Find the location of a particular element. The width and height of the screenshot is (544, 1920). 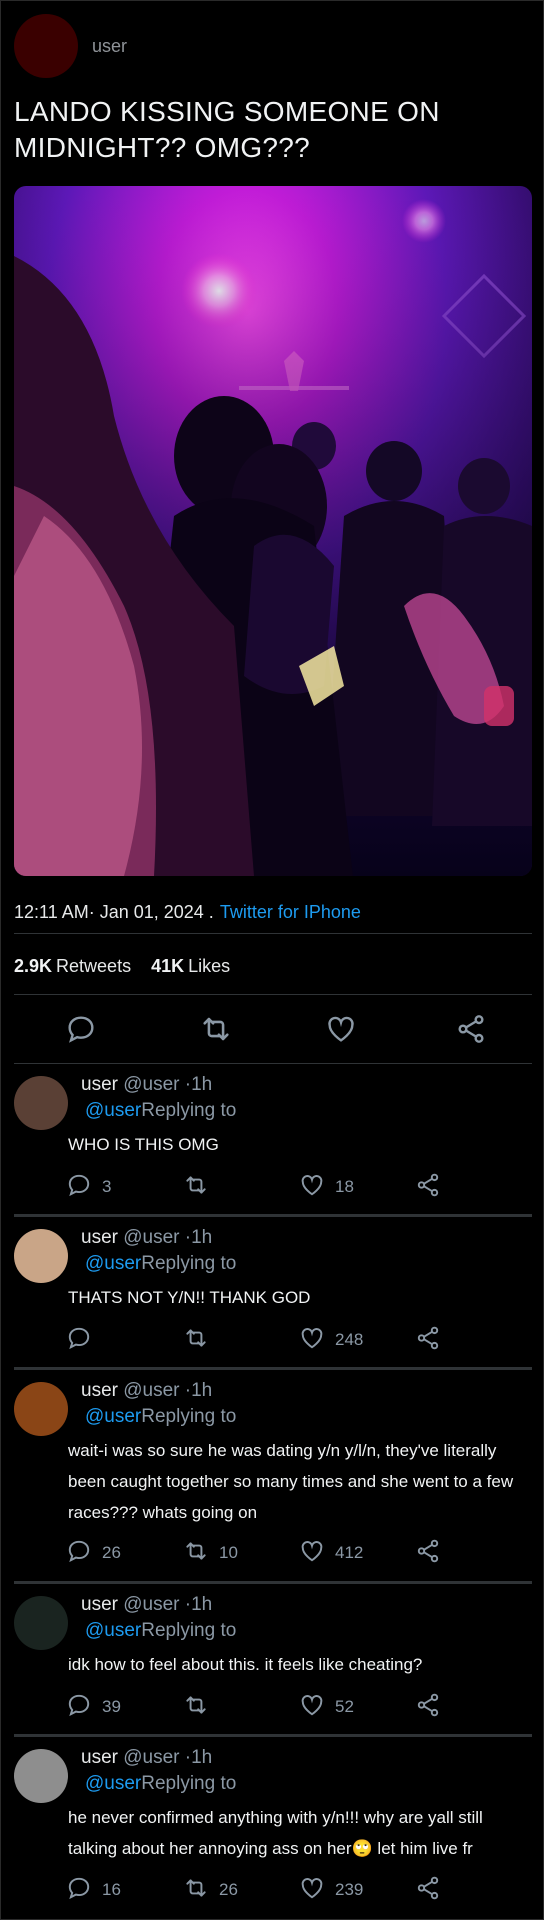

divider is located at coordinates (273, 994).